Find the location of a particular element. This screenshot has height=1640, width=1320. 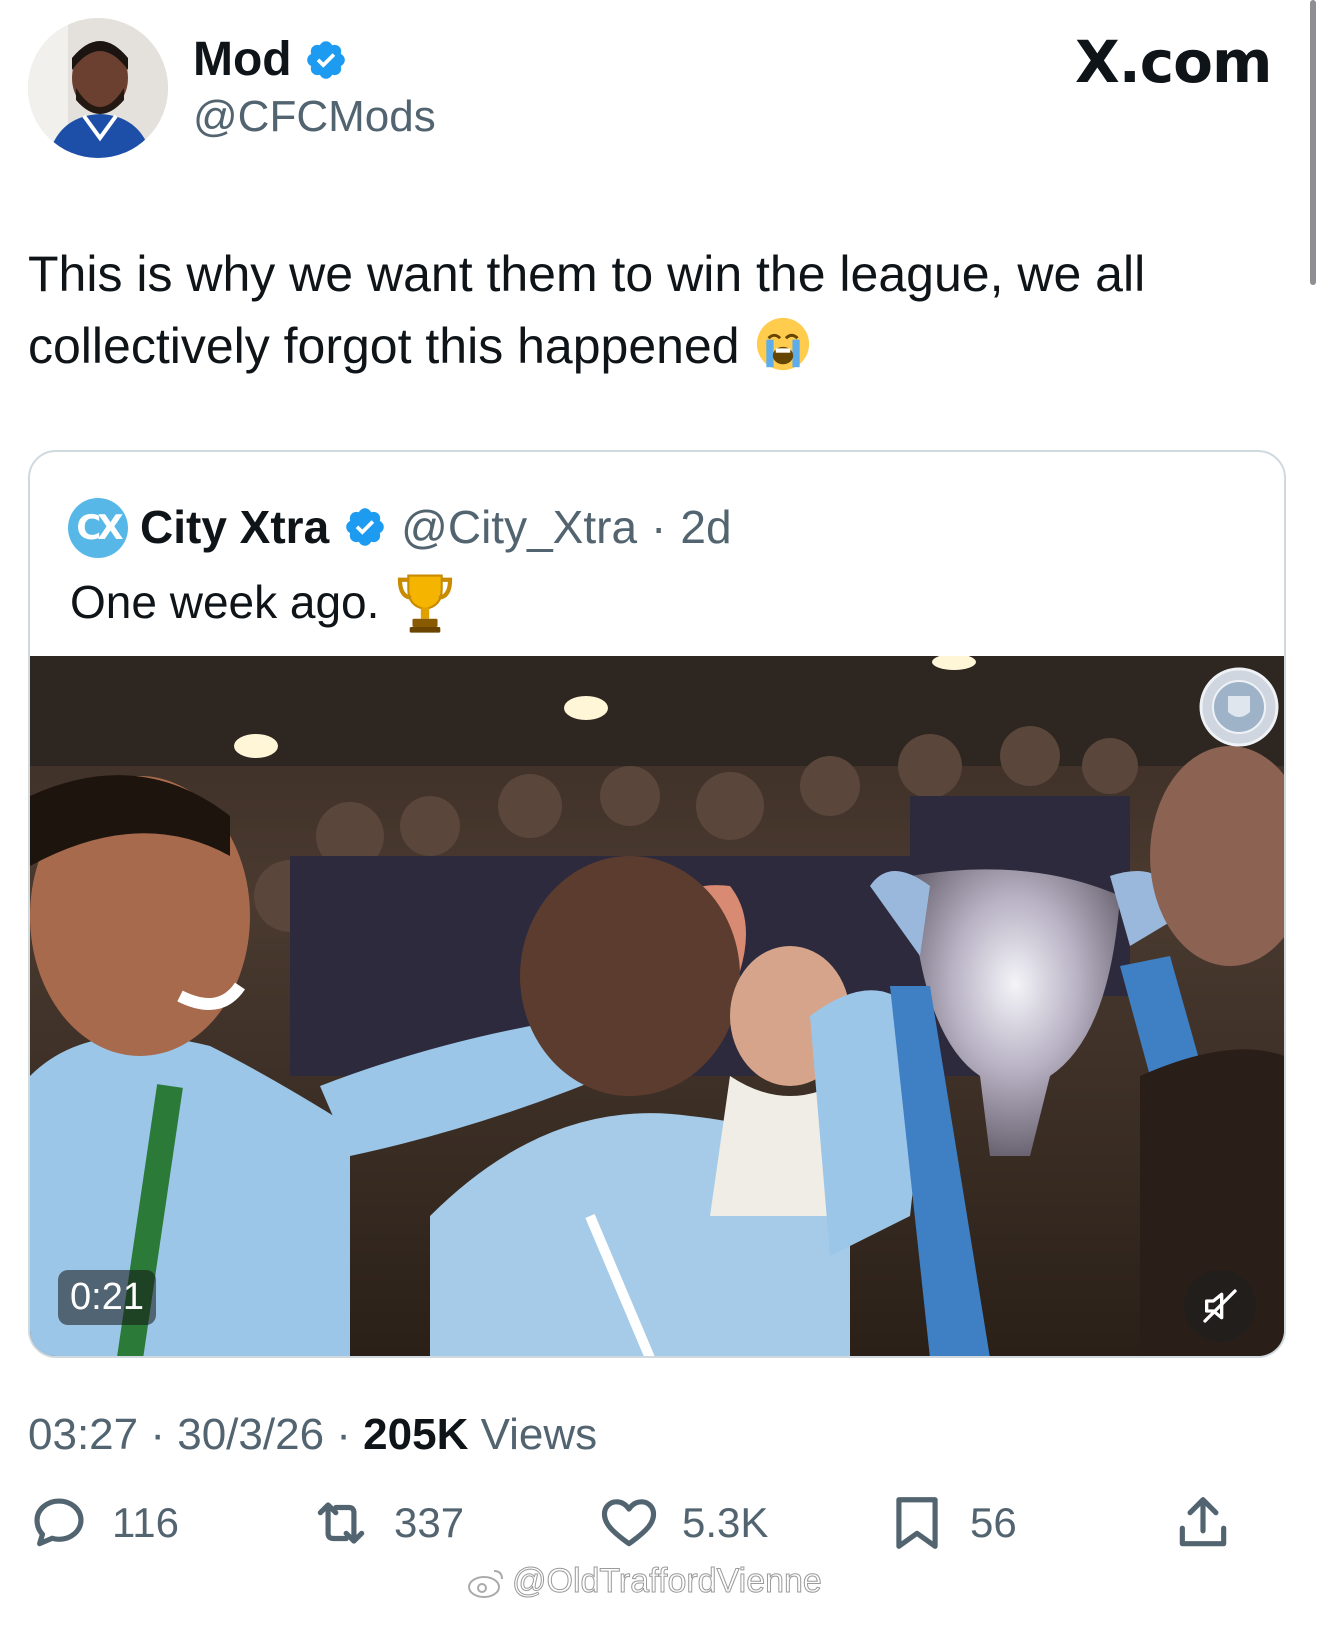

weibo-icon is located at coordinates (485, 1583).